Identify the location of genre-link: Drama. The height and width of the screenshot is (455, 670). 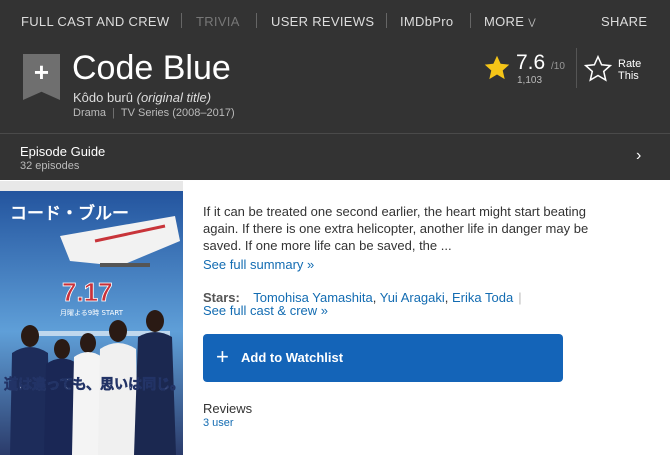
(89, 113).